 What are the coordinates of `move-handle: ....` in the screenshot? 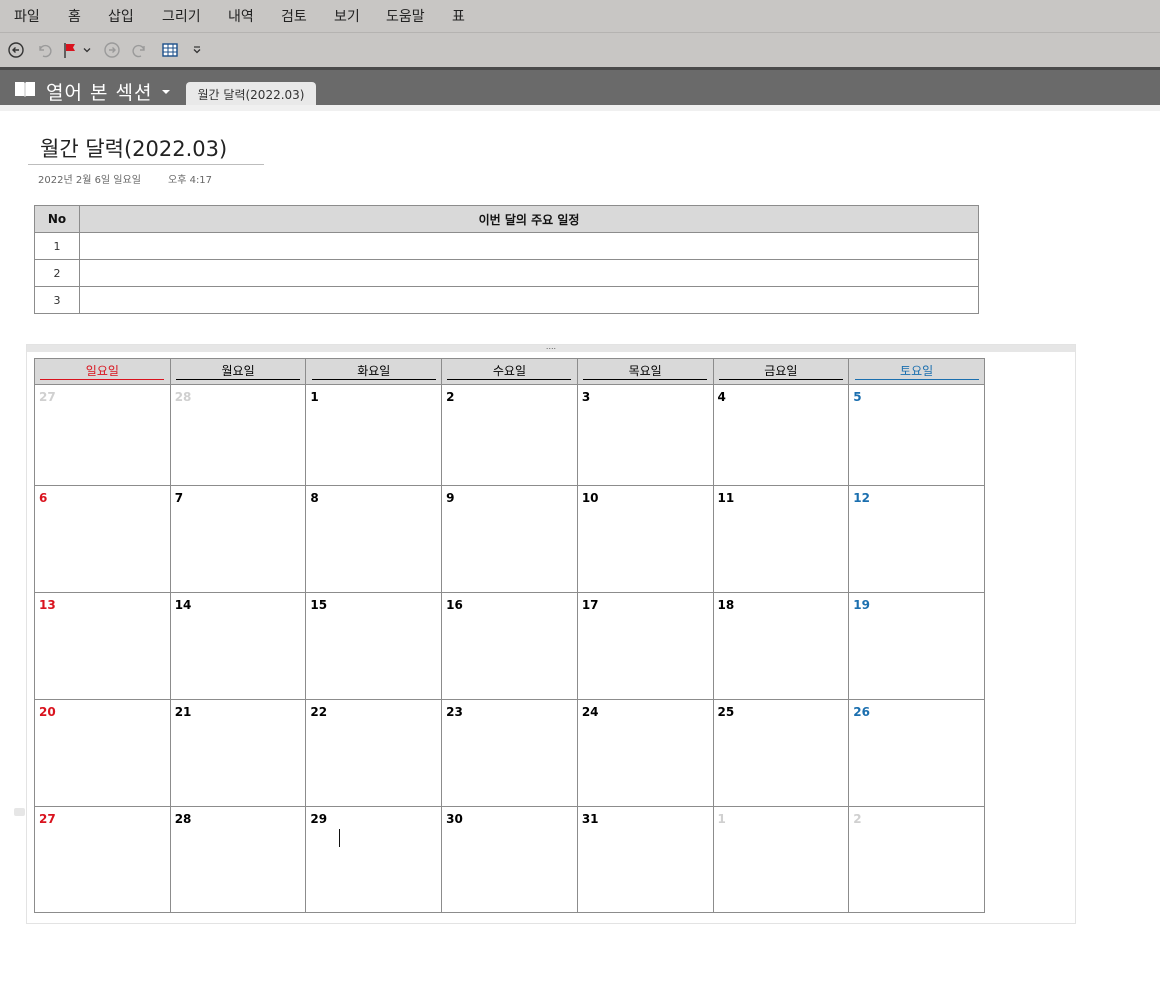 It's located at (551, 347).